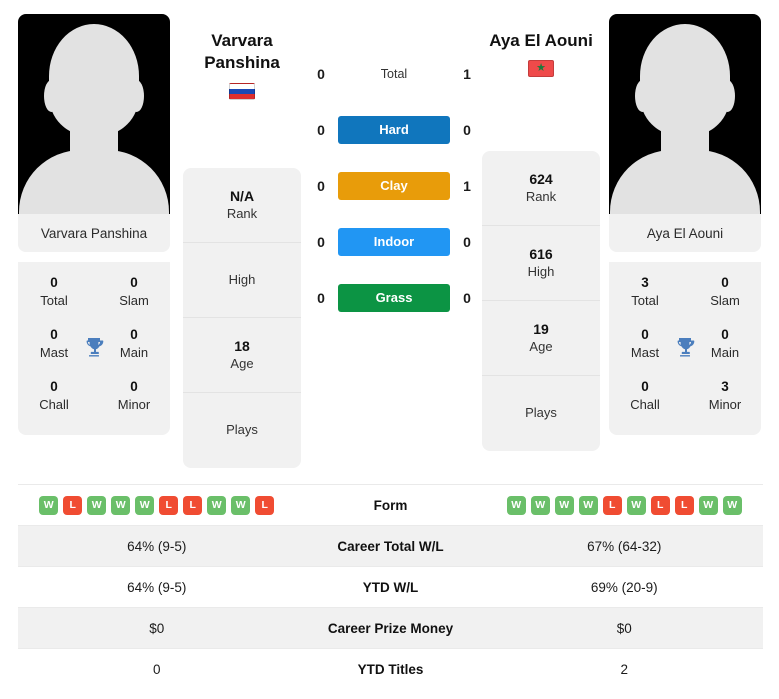 The width and height of the screenshot is (779, 699). I want to click on h2h-indoor-left-score: 0, so click(321, 242).